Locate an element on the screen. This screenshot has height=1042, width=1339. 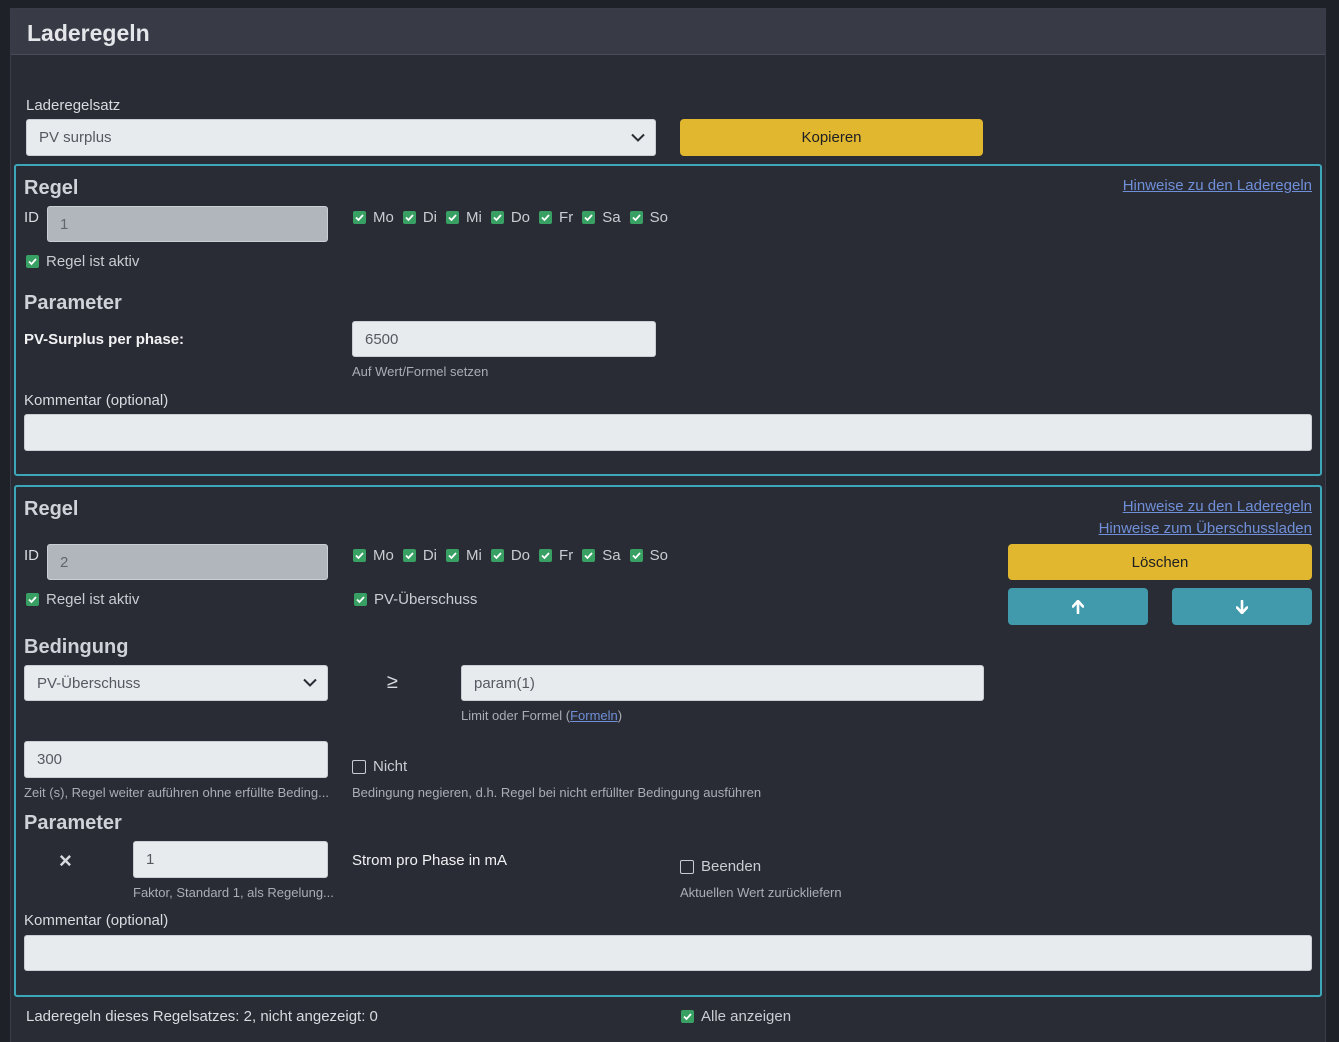
condition-select: PV-Überschuss is located at coordinates (176, 683).